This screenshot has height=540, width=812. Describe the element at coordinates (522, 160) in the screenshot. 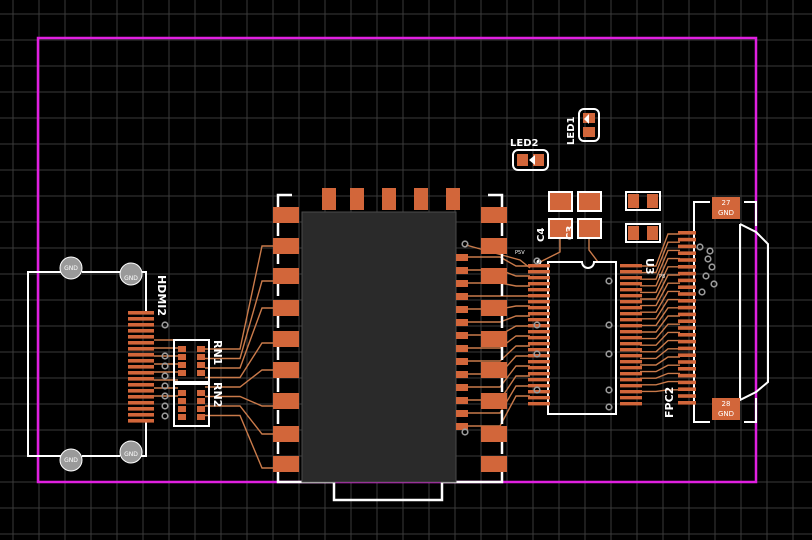

I see `led2-pad` at that location.